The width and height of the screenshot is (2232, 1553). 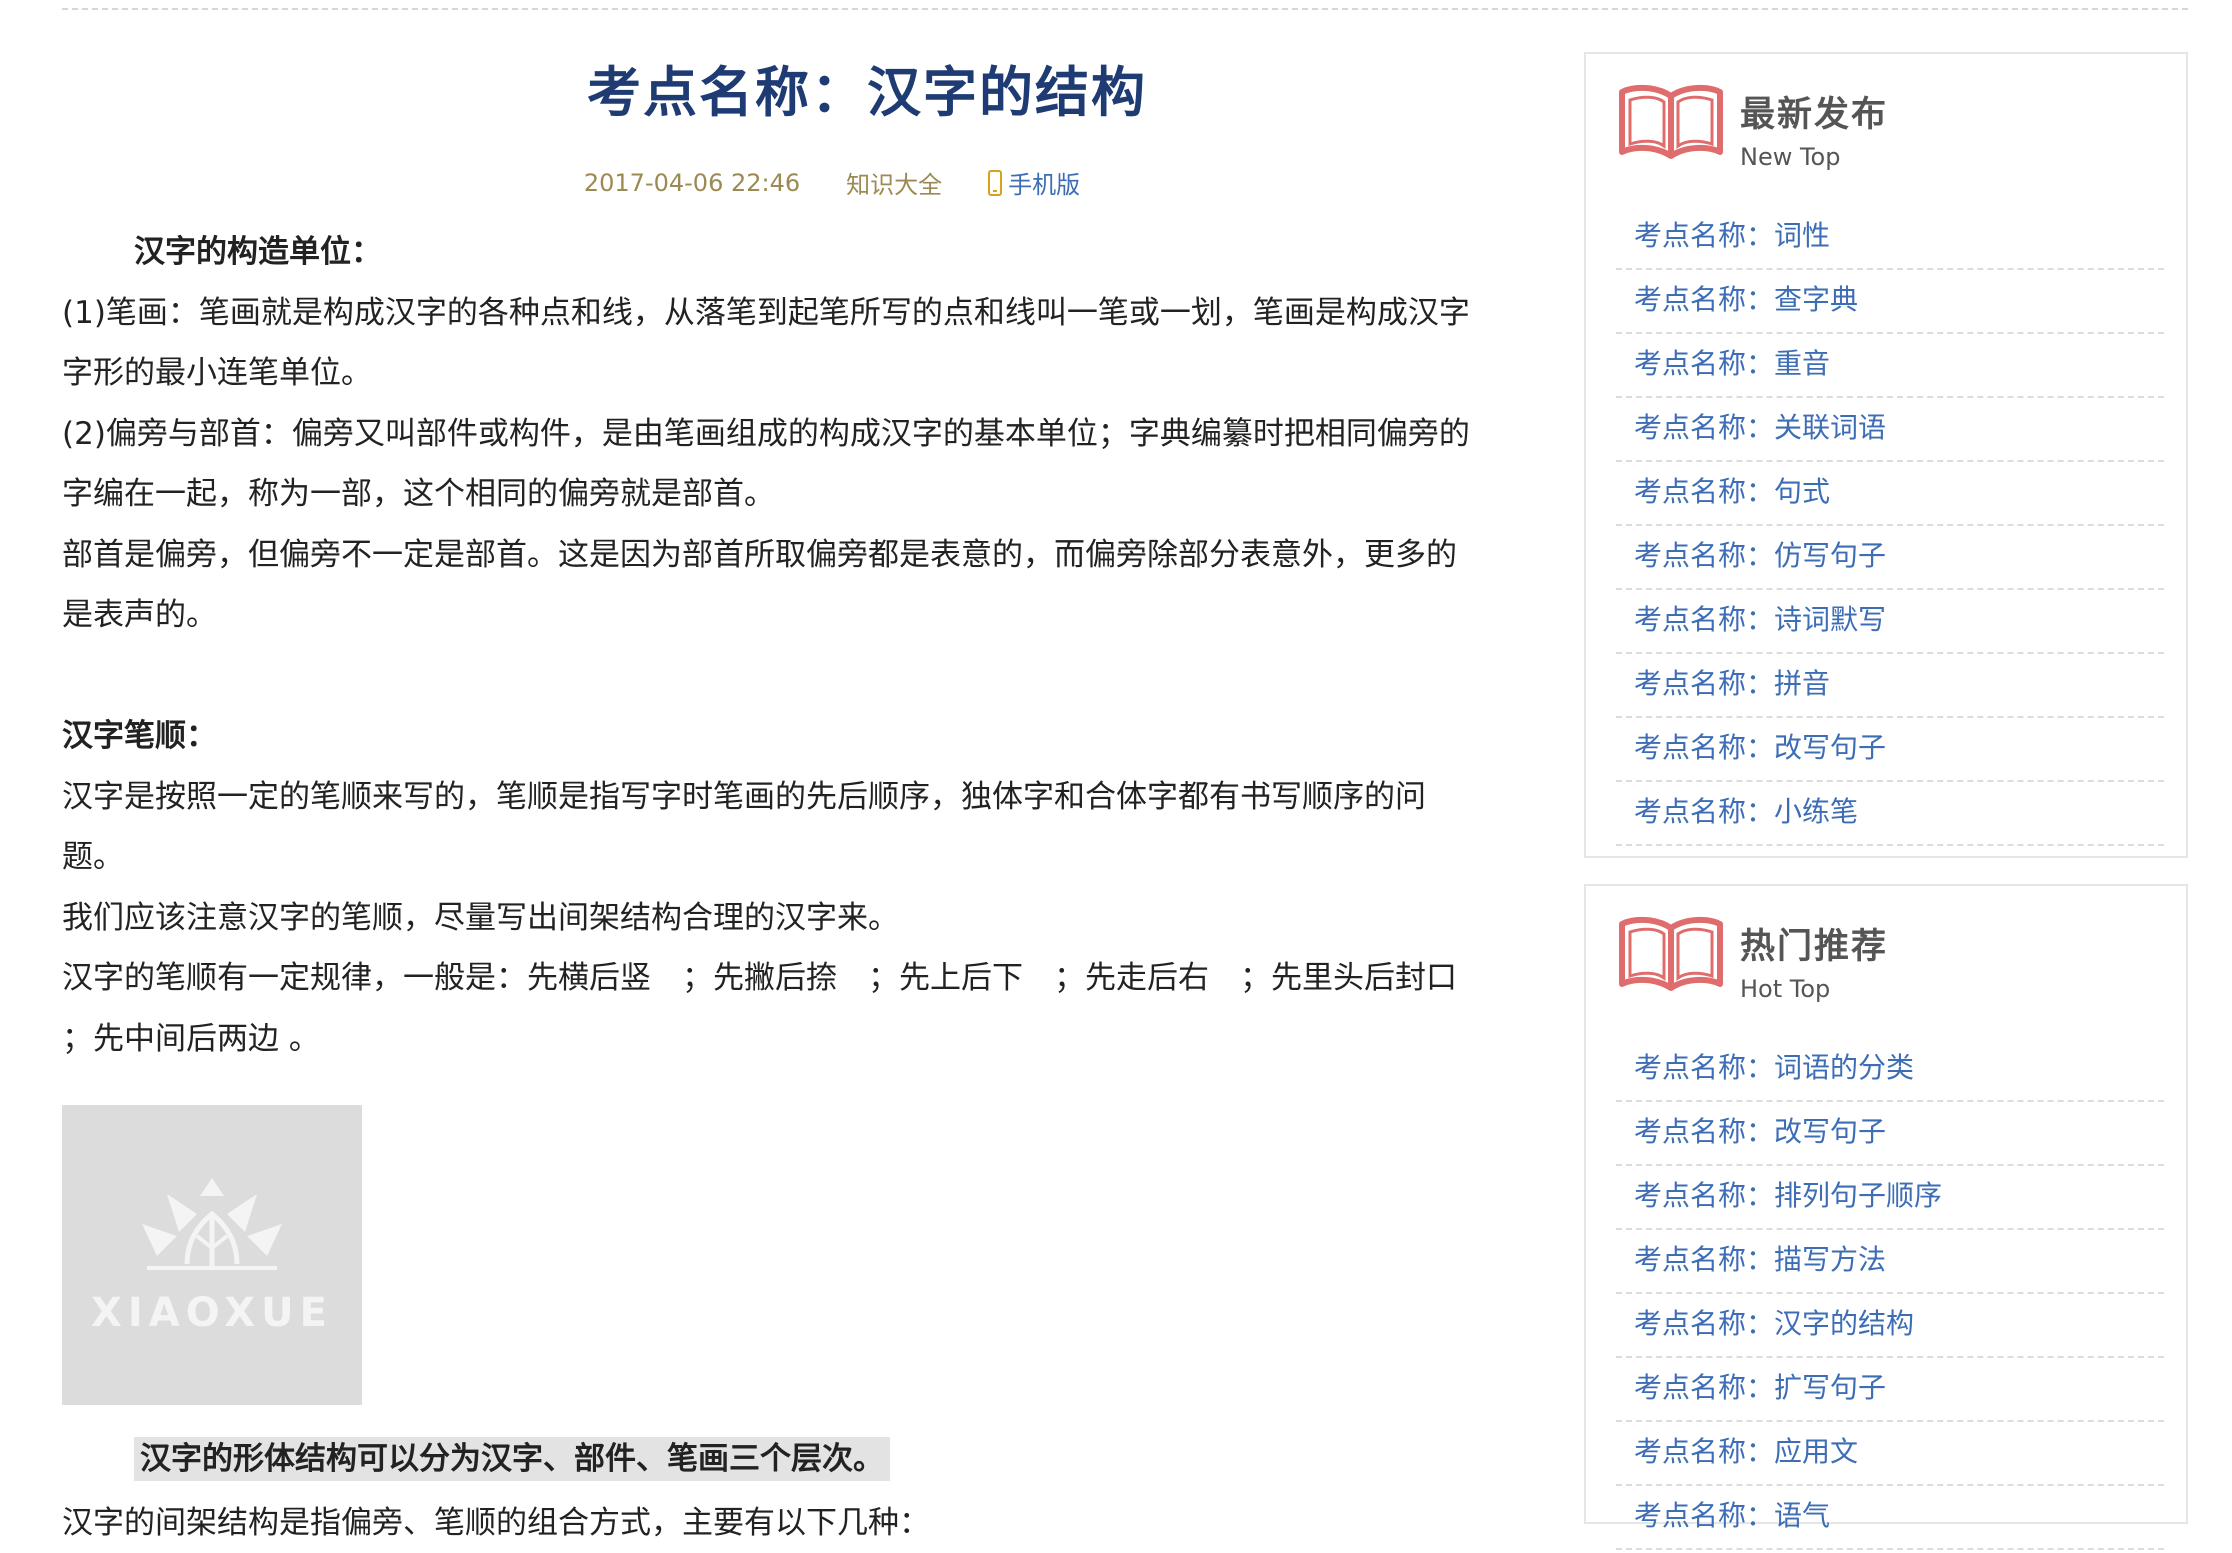 I want to click on list-item: 考点名称：重音, so click(x=1890, y=366).